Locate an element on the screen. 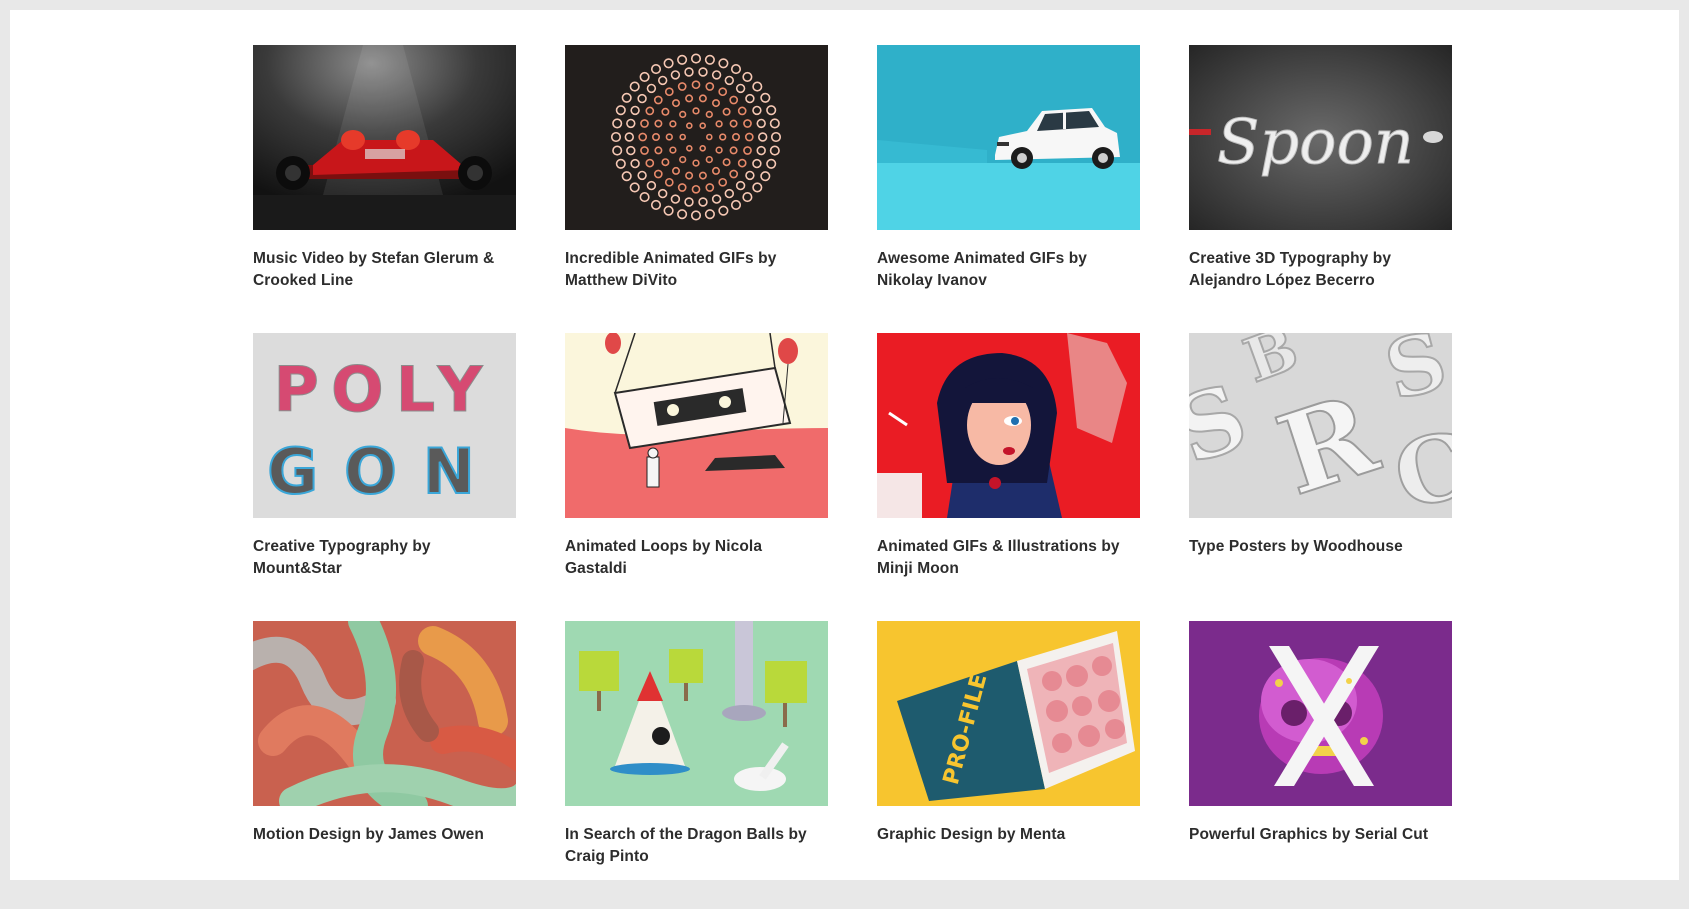  card-title: Type Posters by Woodhouse is located at coordinates (1320, 547).